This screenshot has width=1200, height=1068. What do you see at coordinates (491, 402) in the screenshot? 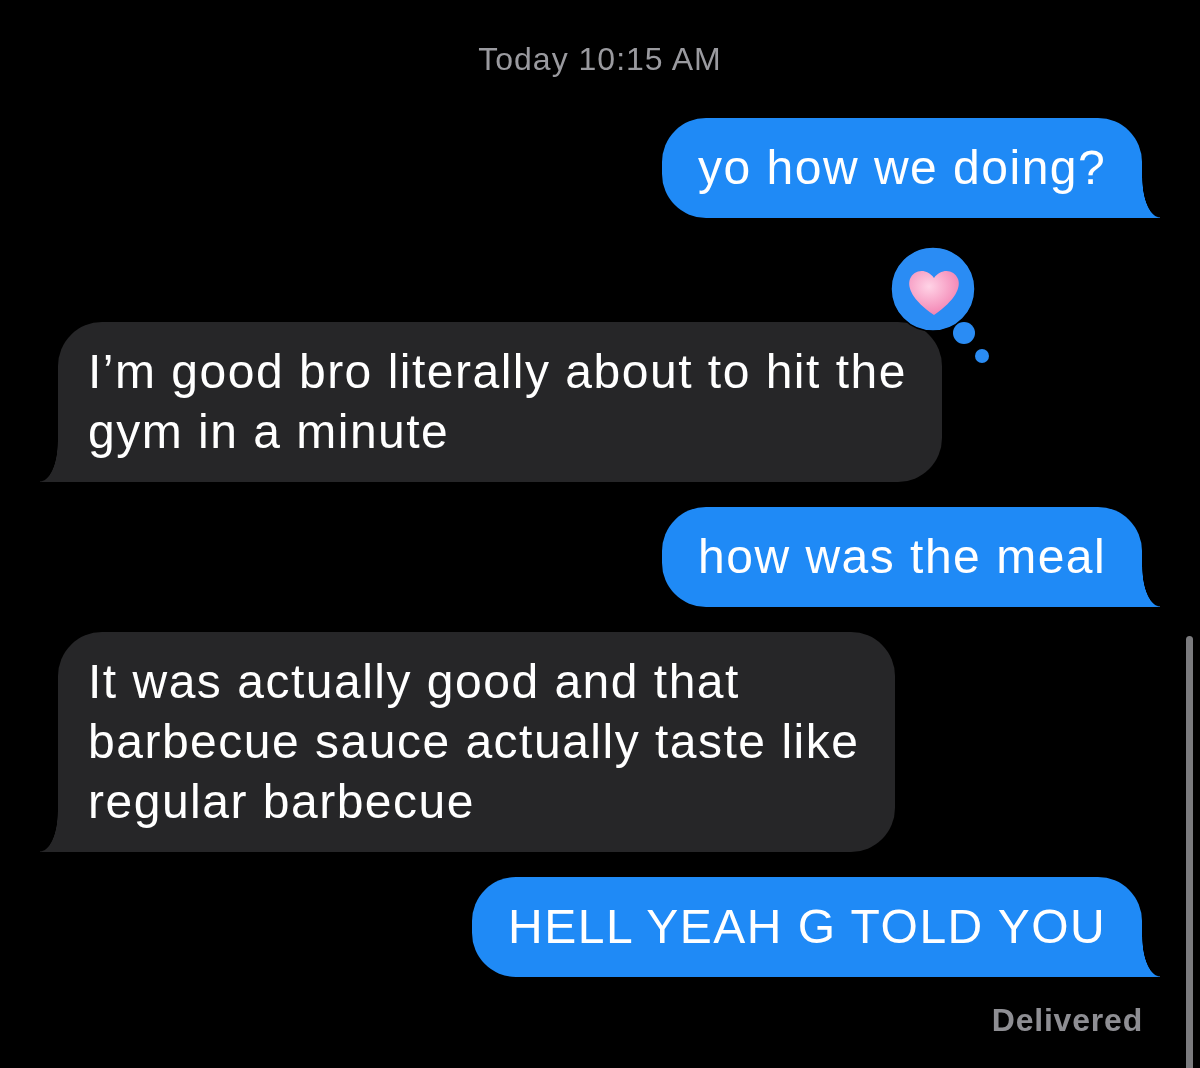
I see `message-bubble: I’m good bro literally about to hit the gym in a minute` at bounding box center [491, 402].